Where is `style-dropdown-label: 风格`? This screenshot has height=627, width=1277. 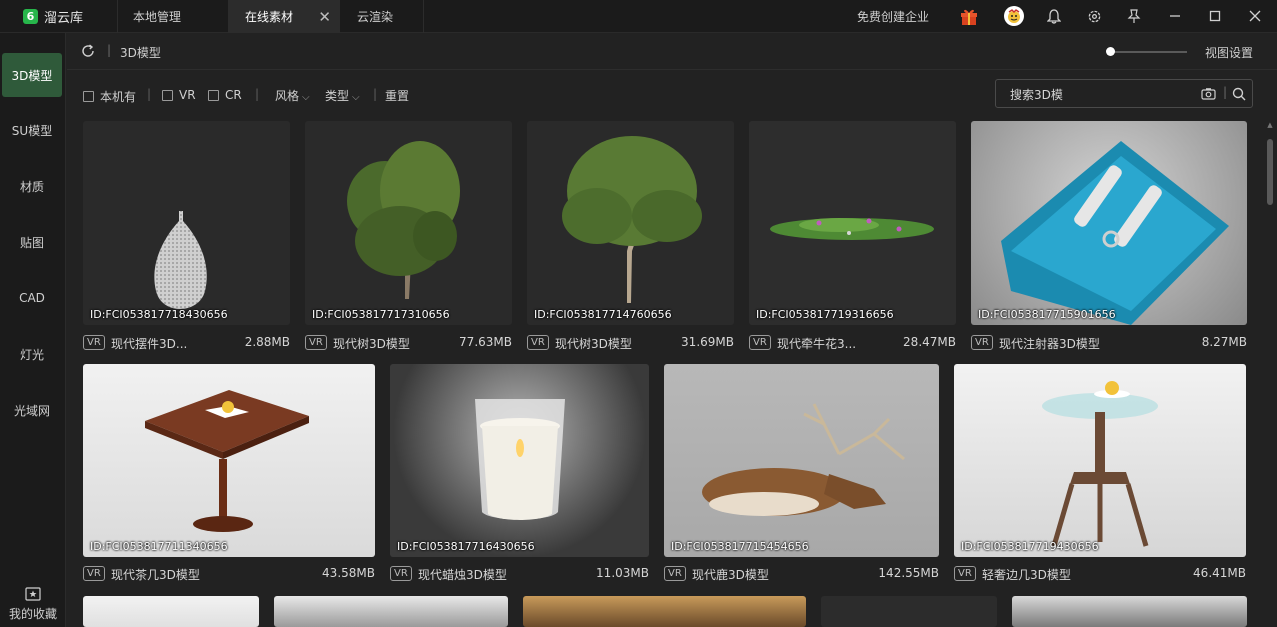 style-dropdown-label: 风格 is located at coordinates (287, 96).